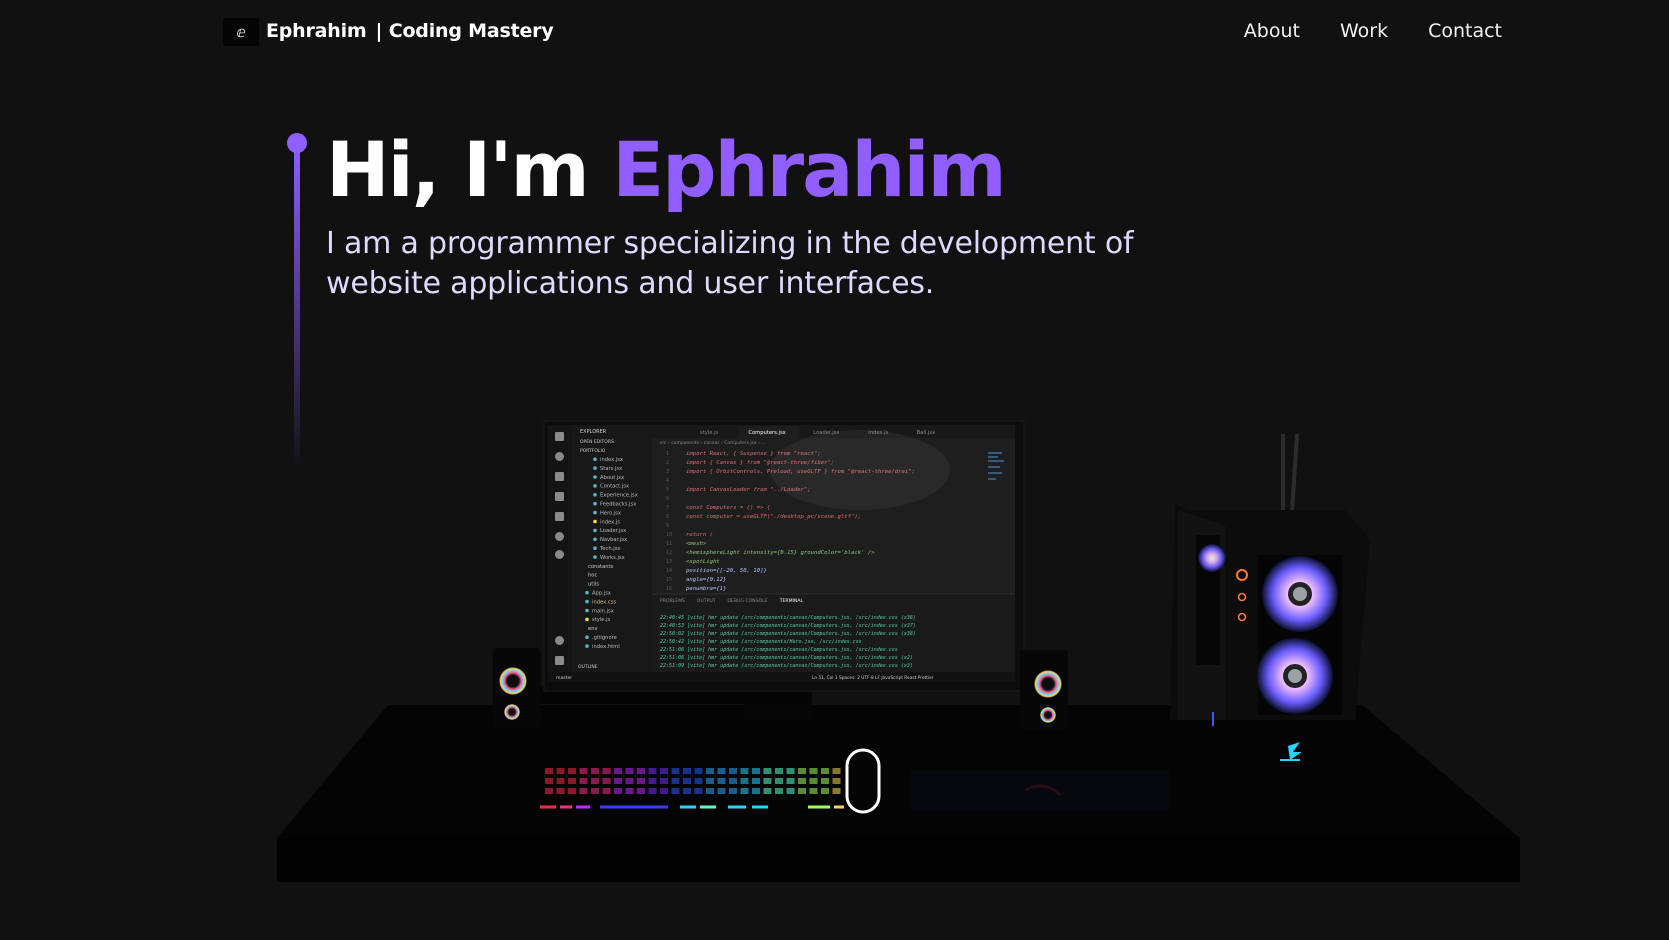 This screenshot has height=940, width=1669. What do you see at coordinates (593, 585) in the screenshot?
I see `file-tree-item: utils` at bounding box center [593, 585].